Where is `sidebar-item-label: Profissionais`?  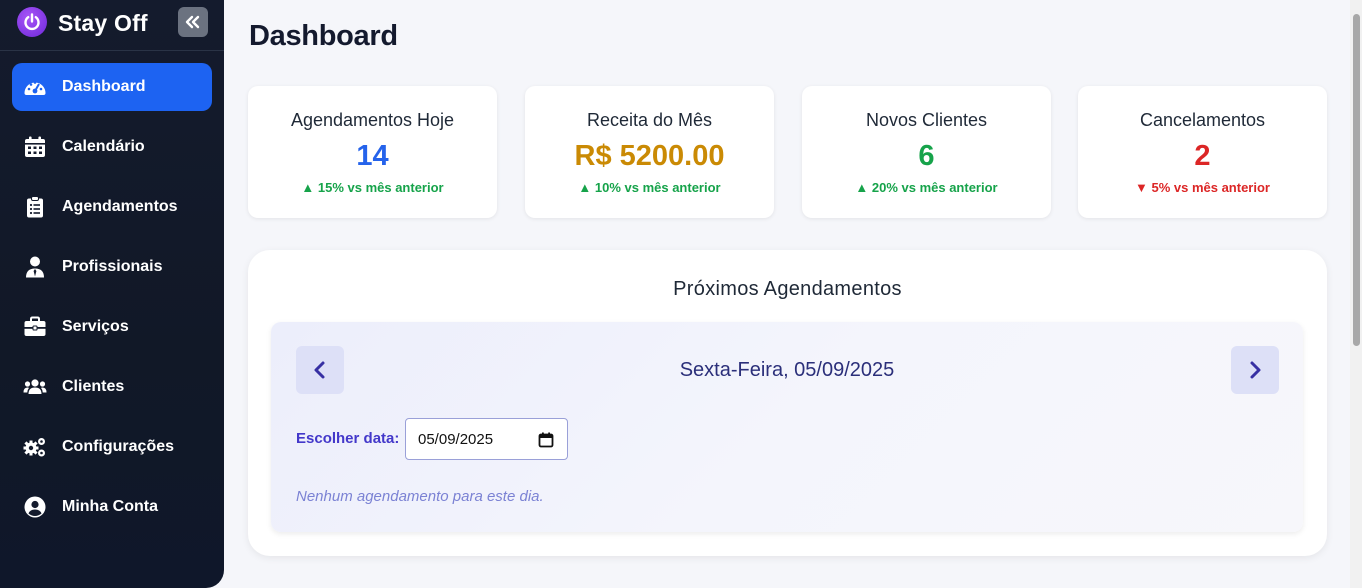
sidebar-item-label: Profissionais is located at coordinates (112, 266).